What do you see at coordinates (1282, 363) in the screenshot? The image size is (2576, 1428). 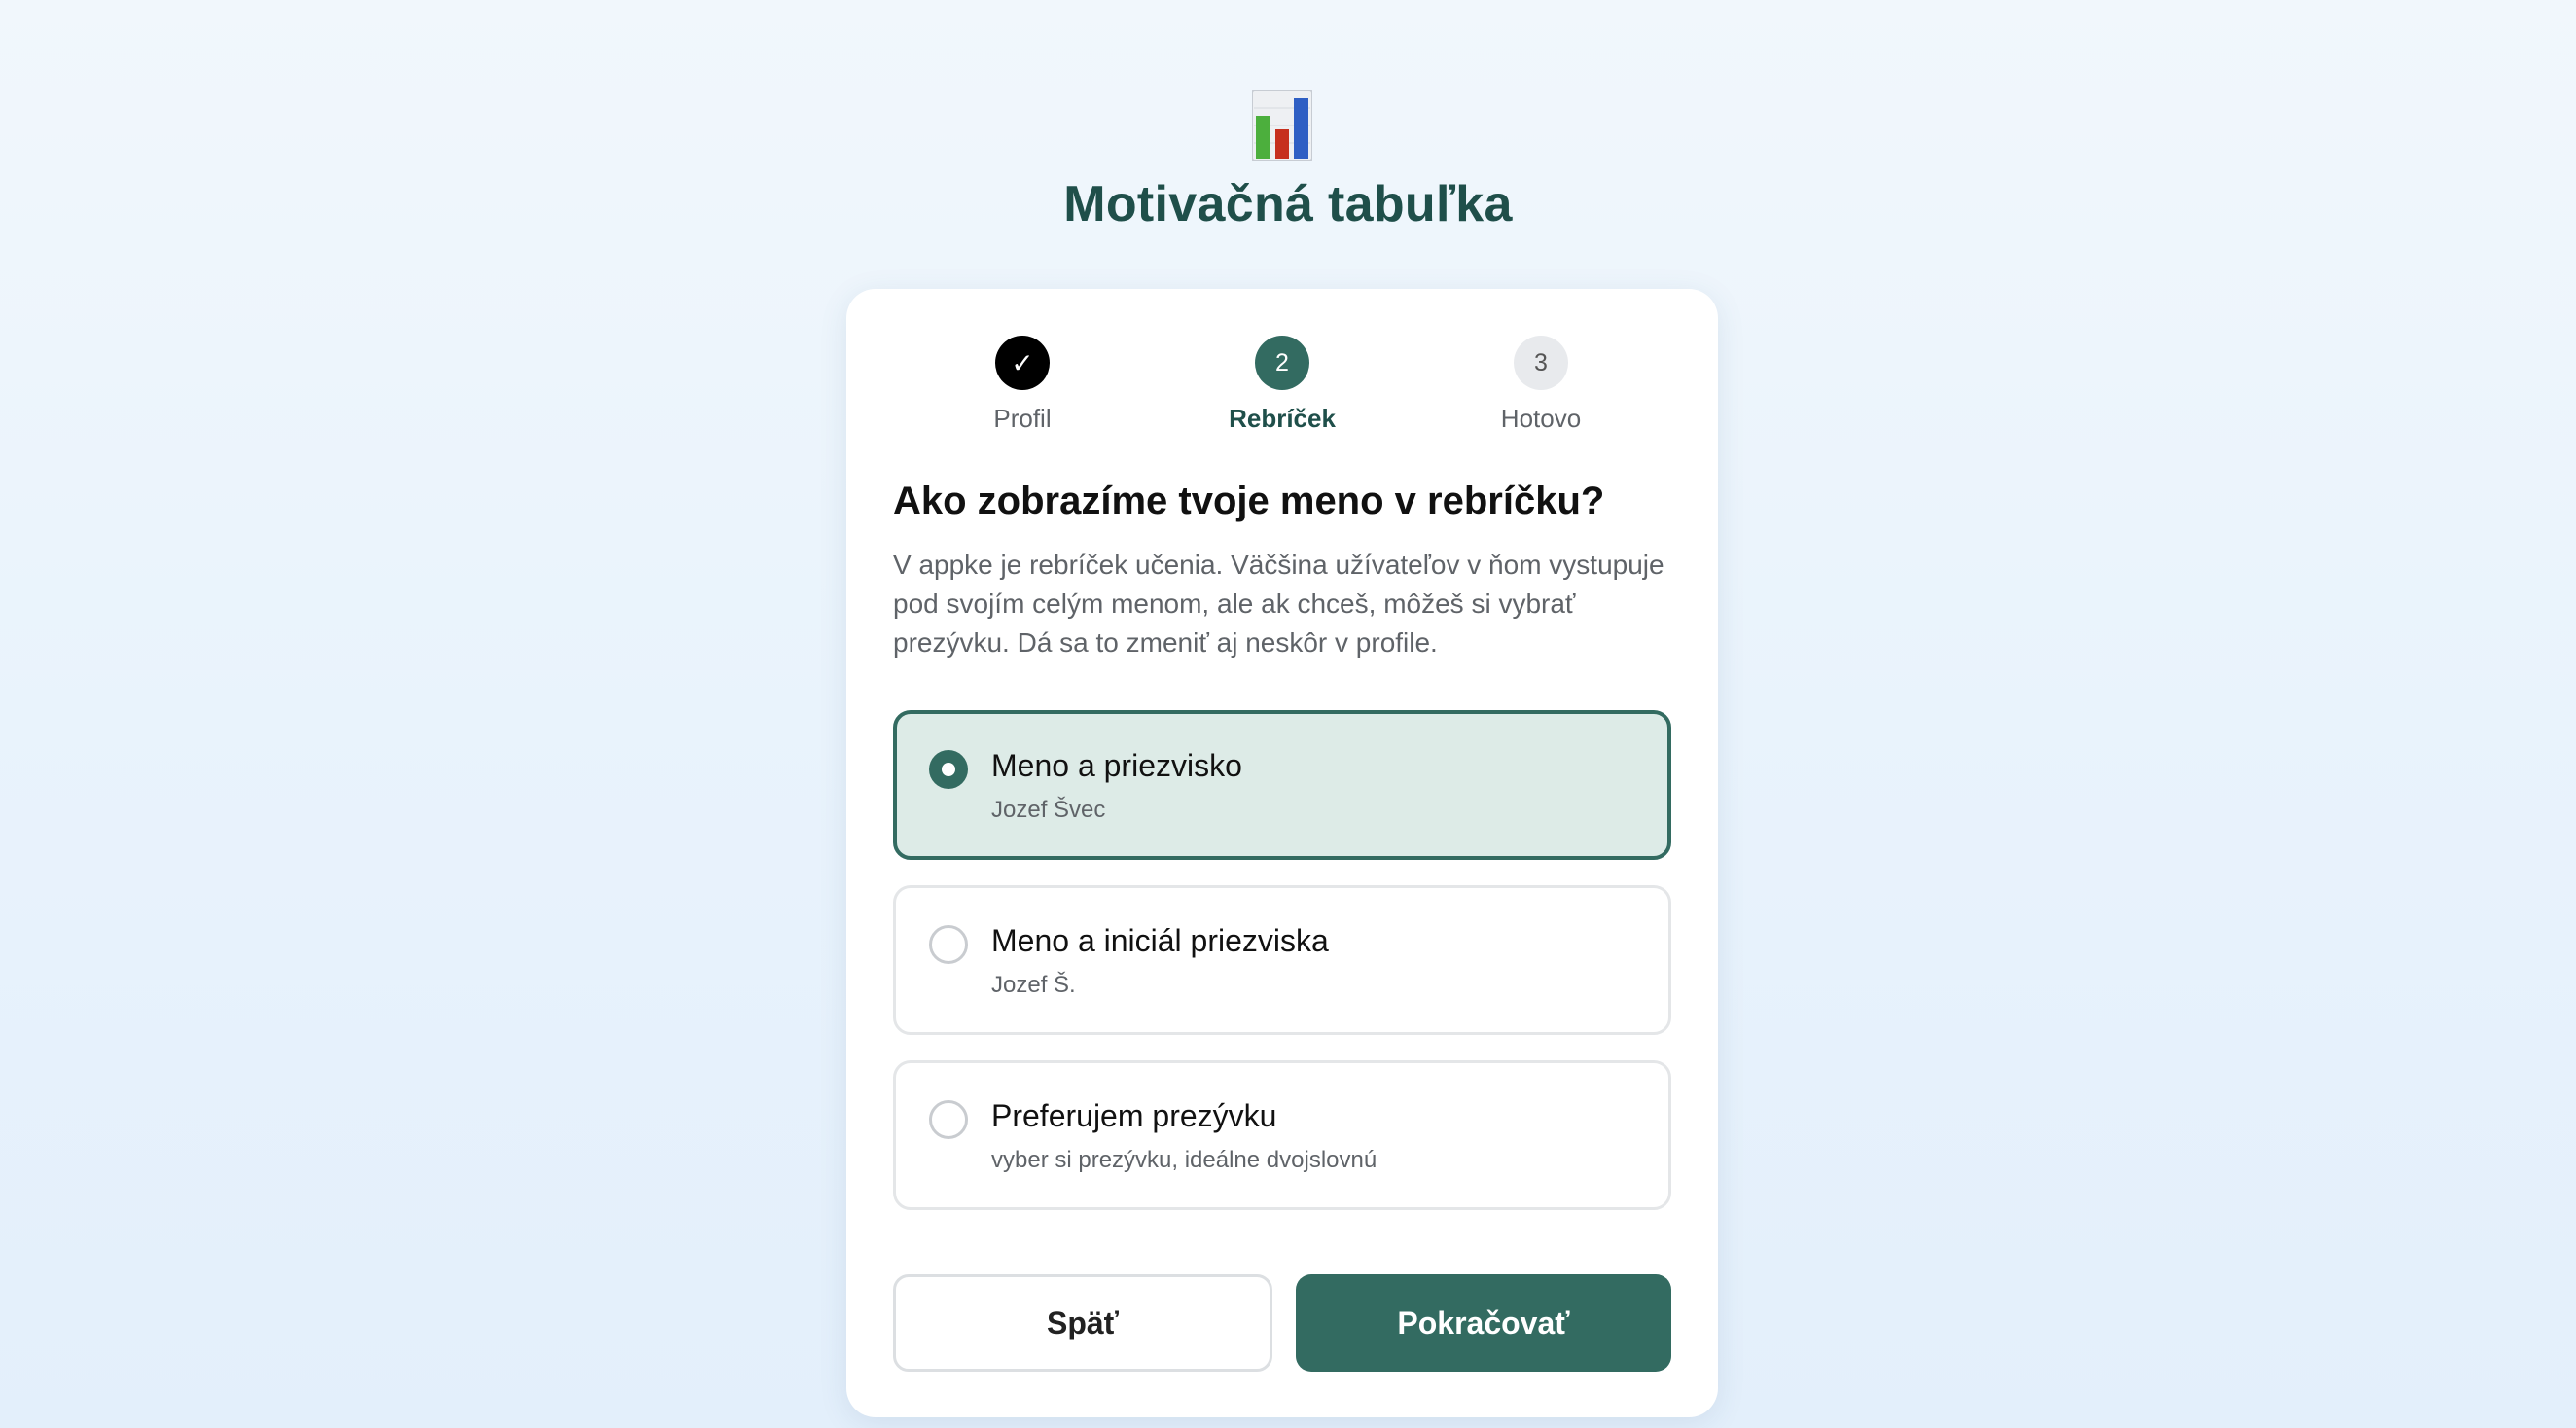 I see `step-number: 2` at bounding box center [1282, 363].